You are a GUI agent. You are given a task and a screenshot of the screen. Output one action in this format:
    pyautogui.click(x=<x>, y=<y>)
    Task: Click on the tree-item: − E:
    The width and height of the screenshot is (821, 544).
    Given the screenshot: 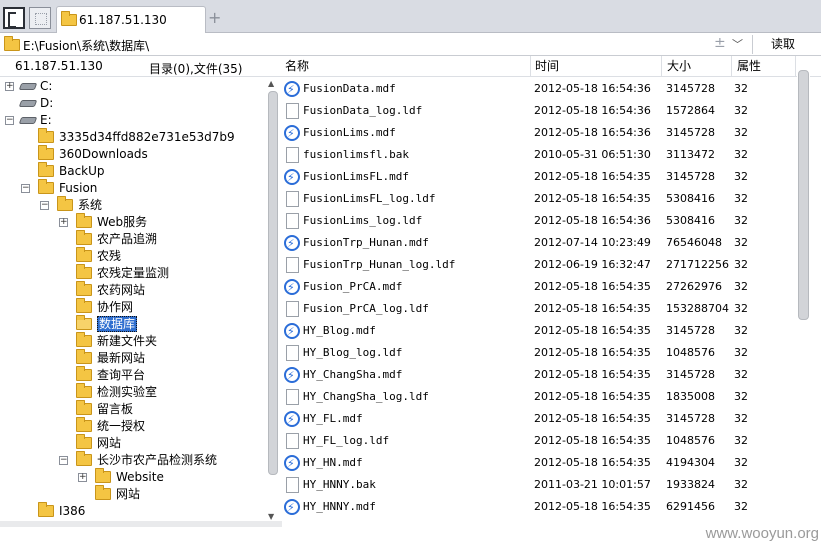 What is the action you would take?
    pyautogui.click(x=28, y=120)
    